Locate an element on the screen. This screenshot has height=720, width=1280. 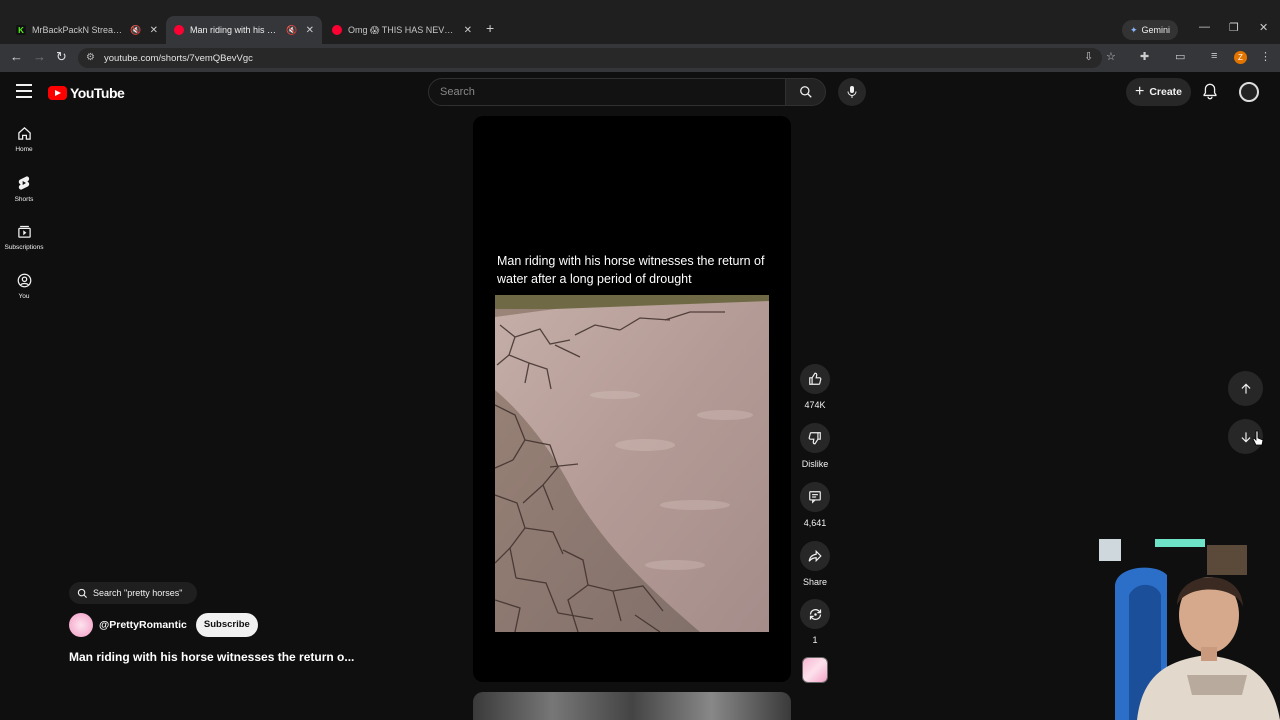
sidebar-item-label: Subscriptions is located at coordinates (24, 247).